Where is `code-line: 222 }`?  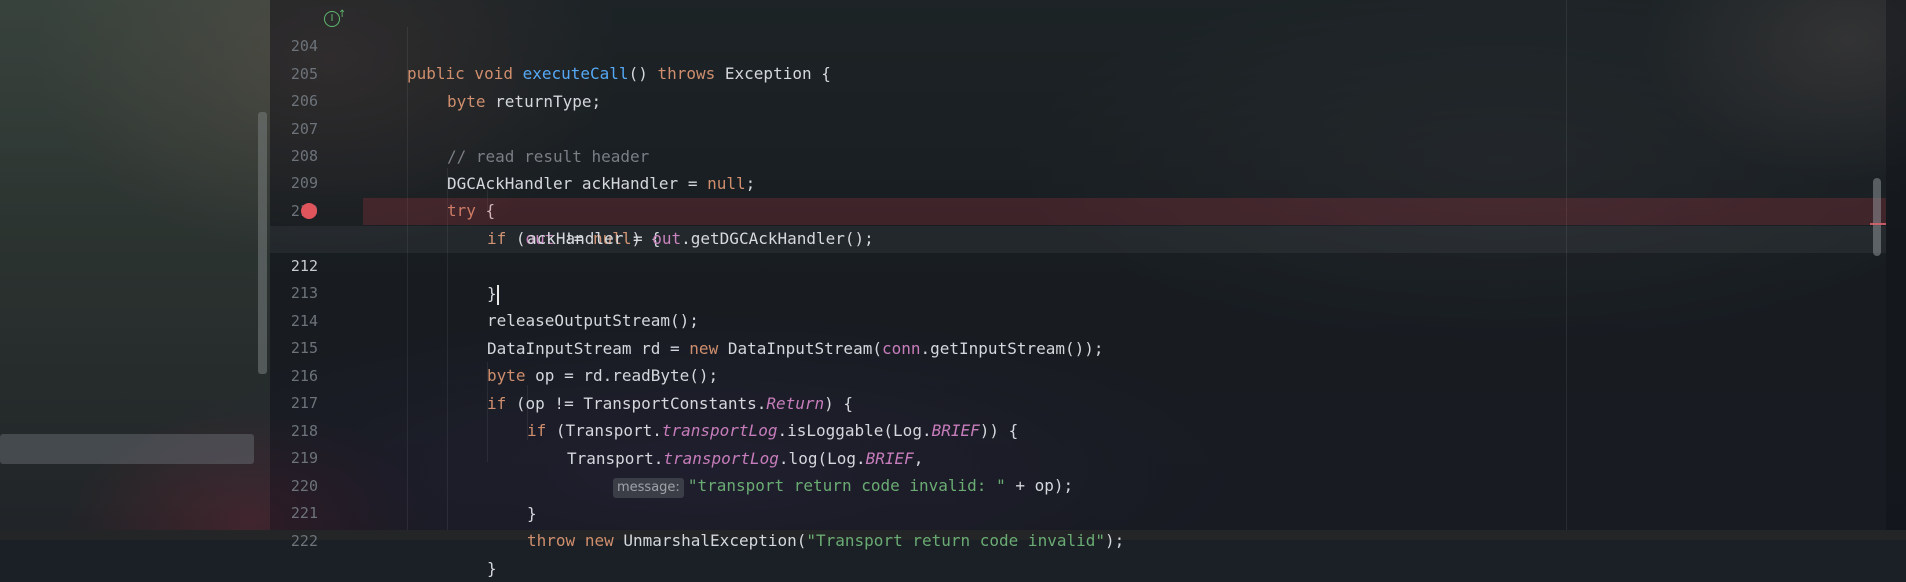 code-line: 222 } is located at coordinates (1078, 539).